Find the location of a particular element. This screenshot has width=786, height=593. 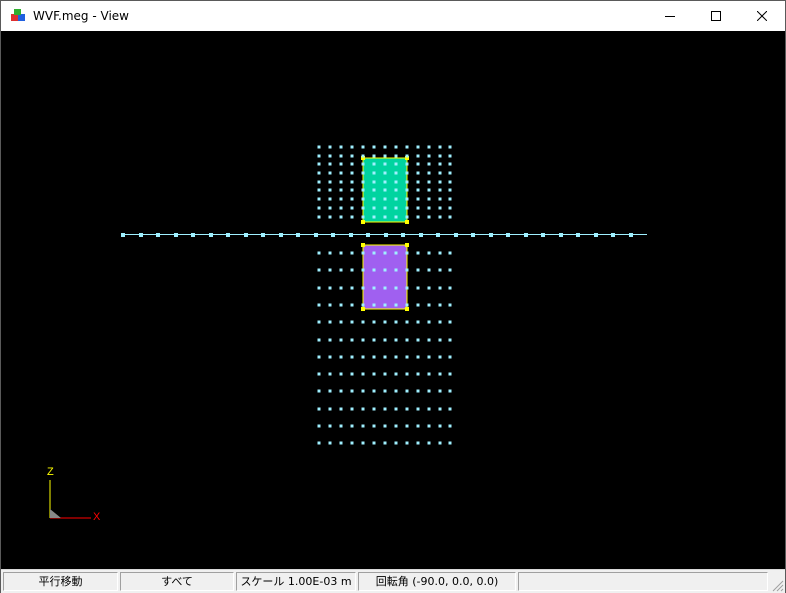

x-axis-label: X is located at coordinates (97, 517).